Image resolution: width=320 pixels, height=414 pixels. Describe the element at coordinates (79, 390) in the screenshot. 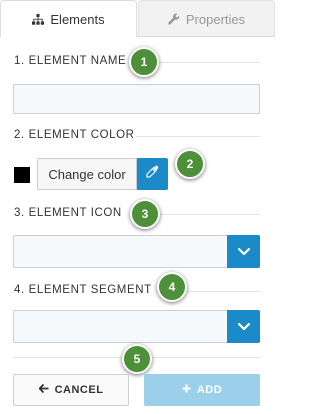

I see `cancel-label: CANCEL` at that location.